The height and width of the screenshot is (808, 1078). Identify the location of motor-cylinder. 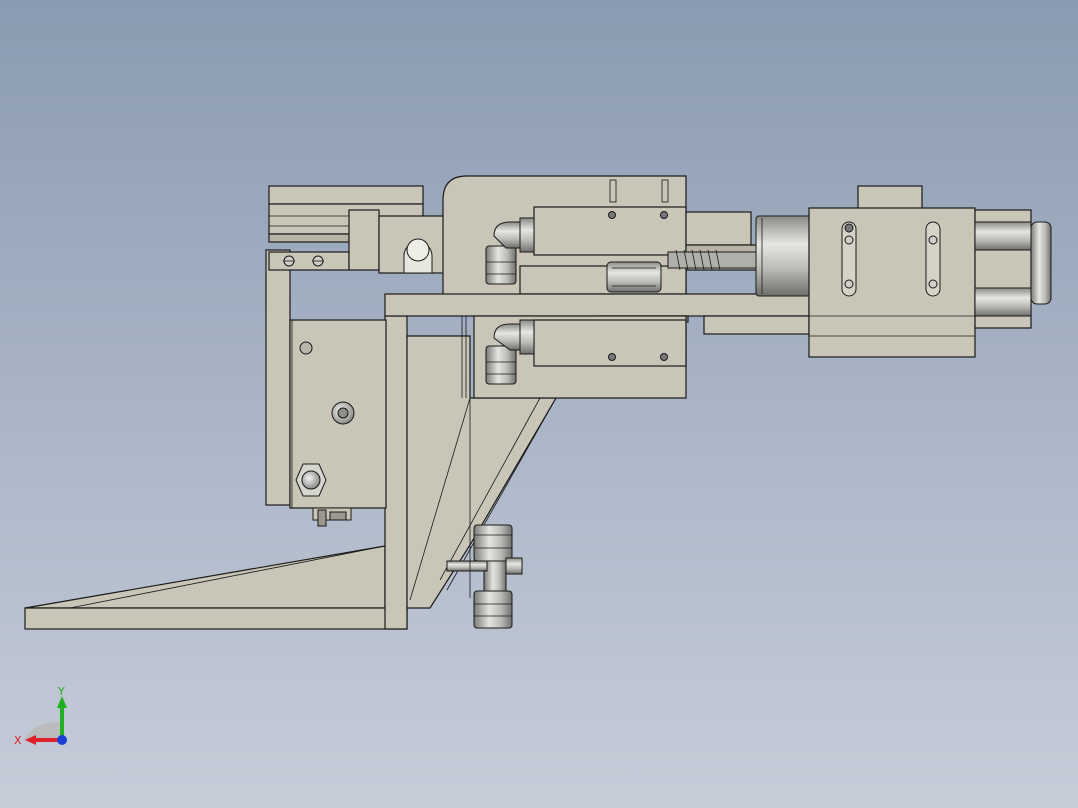
(786, 256).